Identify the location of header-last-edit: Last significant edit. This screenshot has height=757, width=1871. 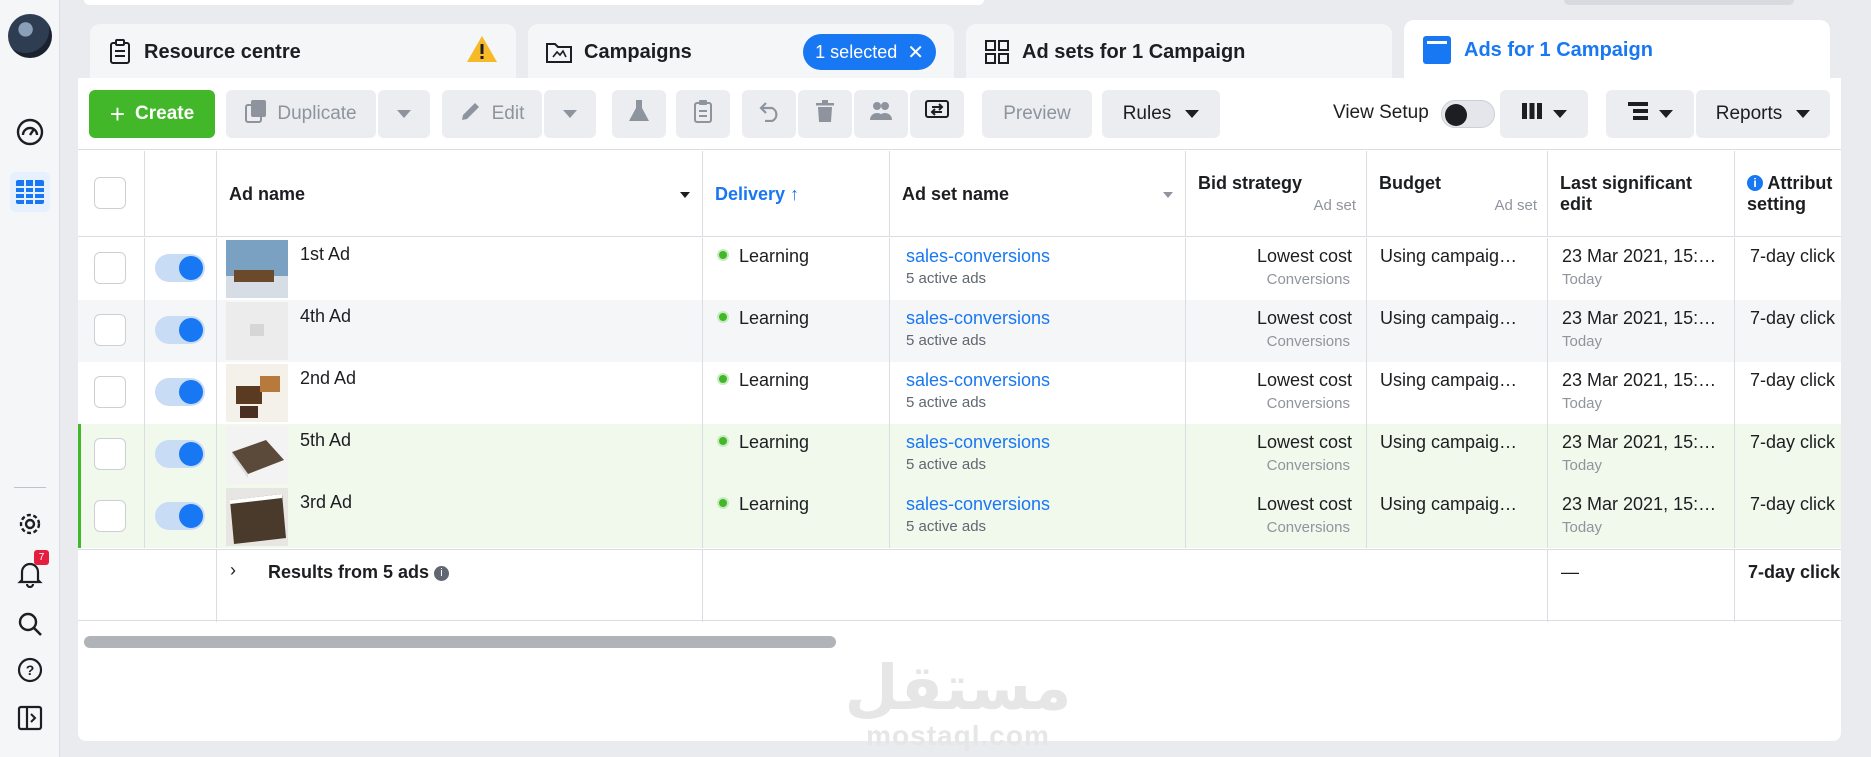
(1640, 194).